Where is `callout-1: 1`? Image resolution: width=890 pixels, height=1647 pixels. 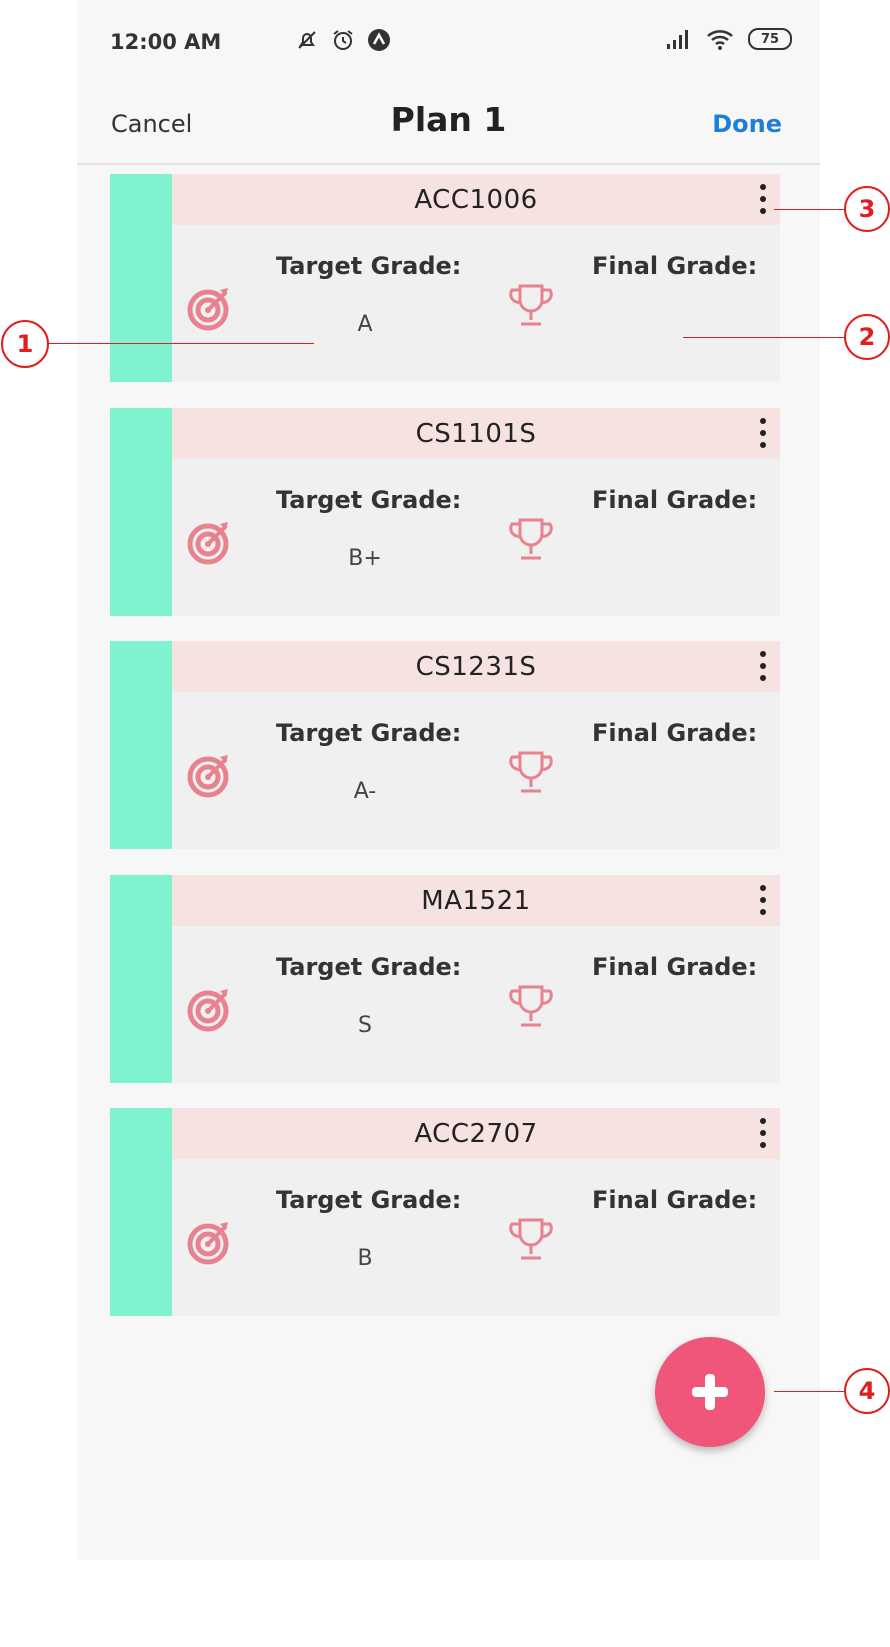
callout-1: 1 is located at coordinates (25, 344).